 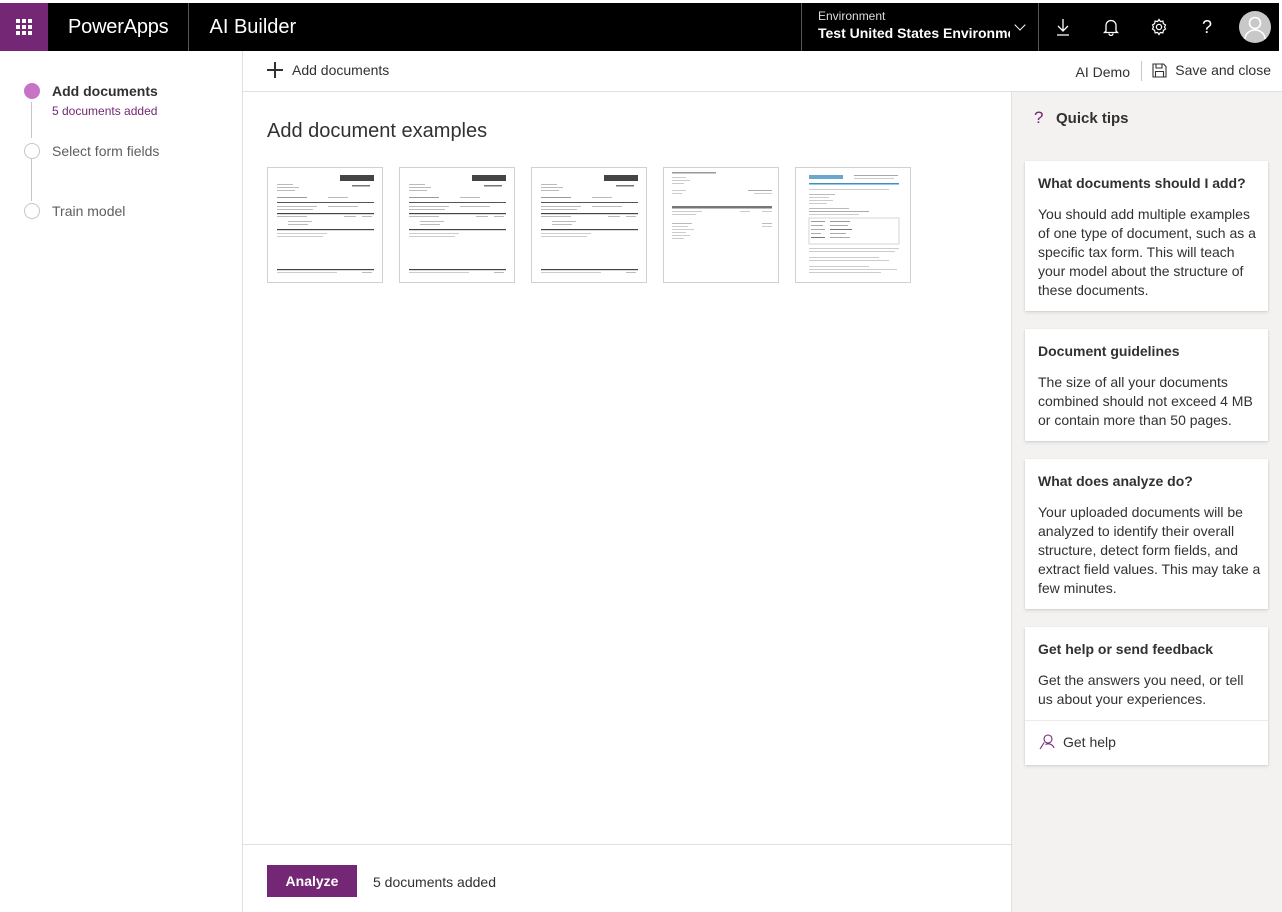 I want to click on tip-card-title: What documents should I add?, so click(x=1142, y=183).